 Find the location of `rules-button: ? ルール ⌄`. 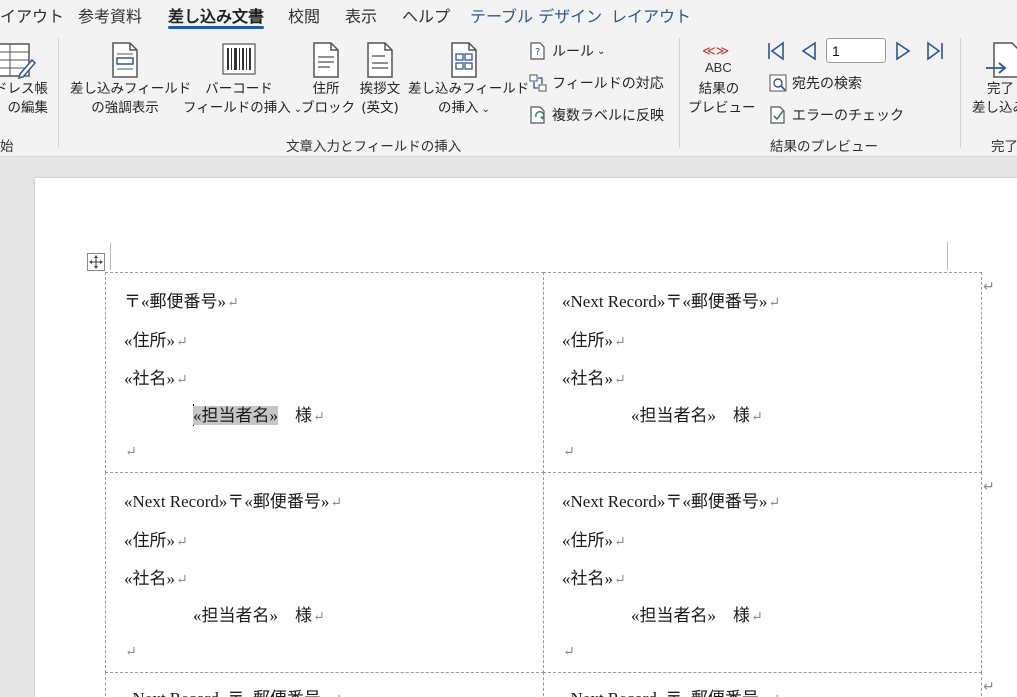

rules-button: ? ルール ⌄ is located at coordinates (566, 51).